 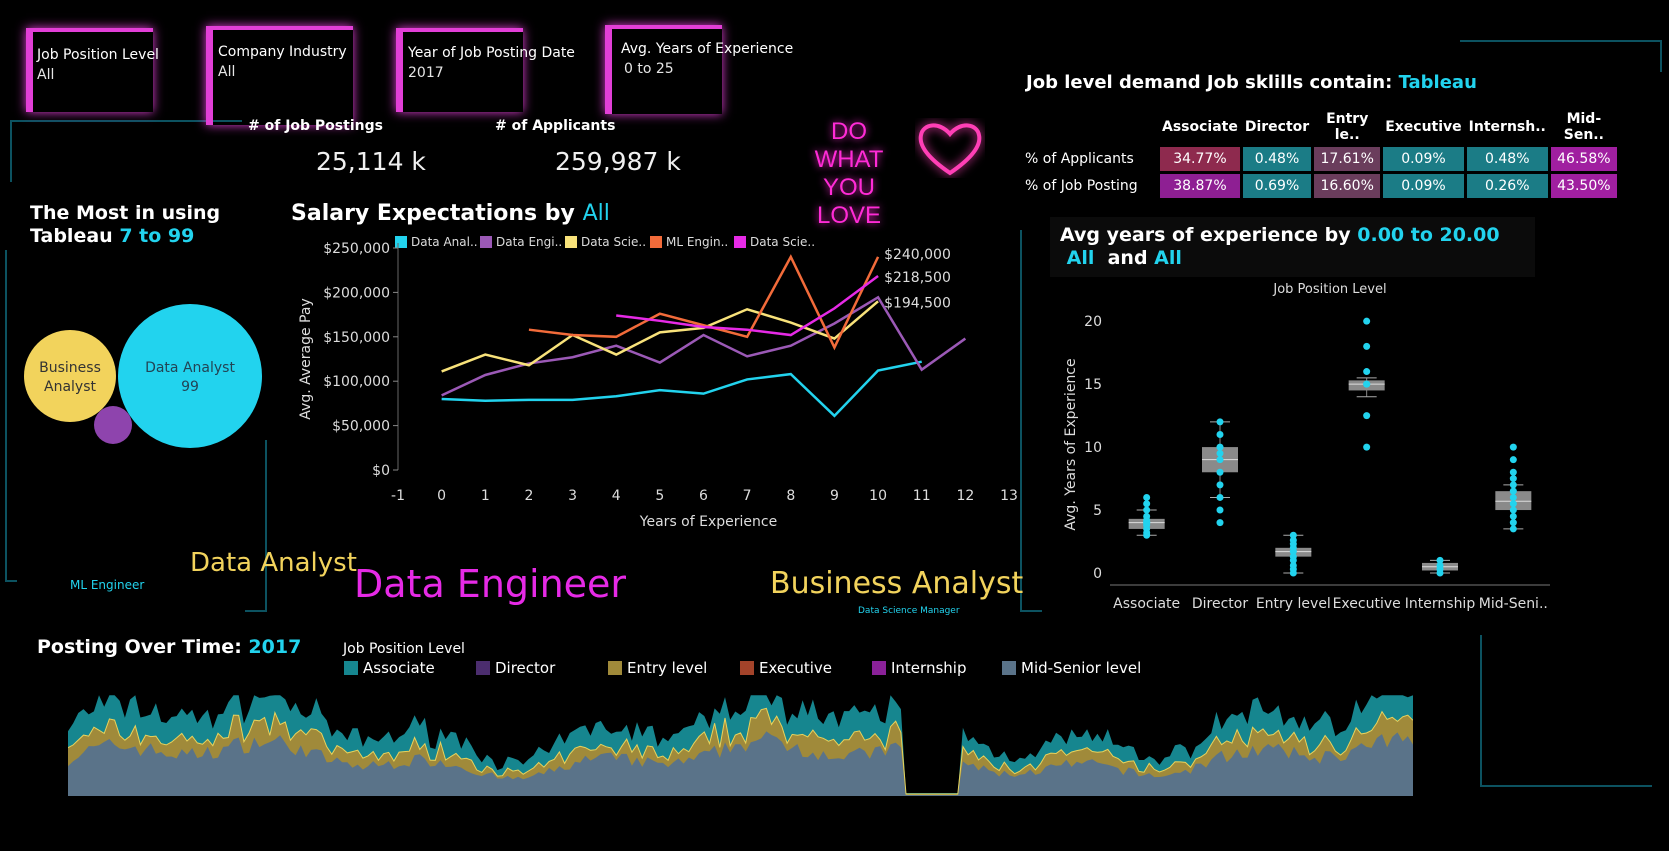 What do you see at coordinates (107, 585) in the screenshot?
I see `word-ml-engineer: ML Engineer` at bounding box center [107, 585].